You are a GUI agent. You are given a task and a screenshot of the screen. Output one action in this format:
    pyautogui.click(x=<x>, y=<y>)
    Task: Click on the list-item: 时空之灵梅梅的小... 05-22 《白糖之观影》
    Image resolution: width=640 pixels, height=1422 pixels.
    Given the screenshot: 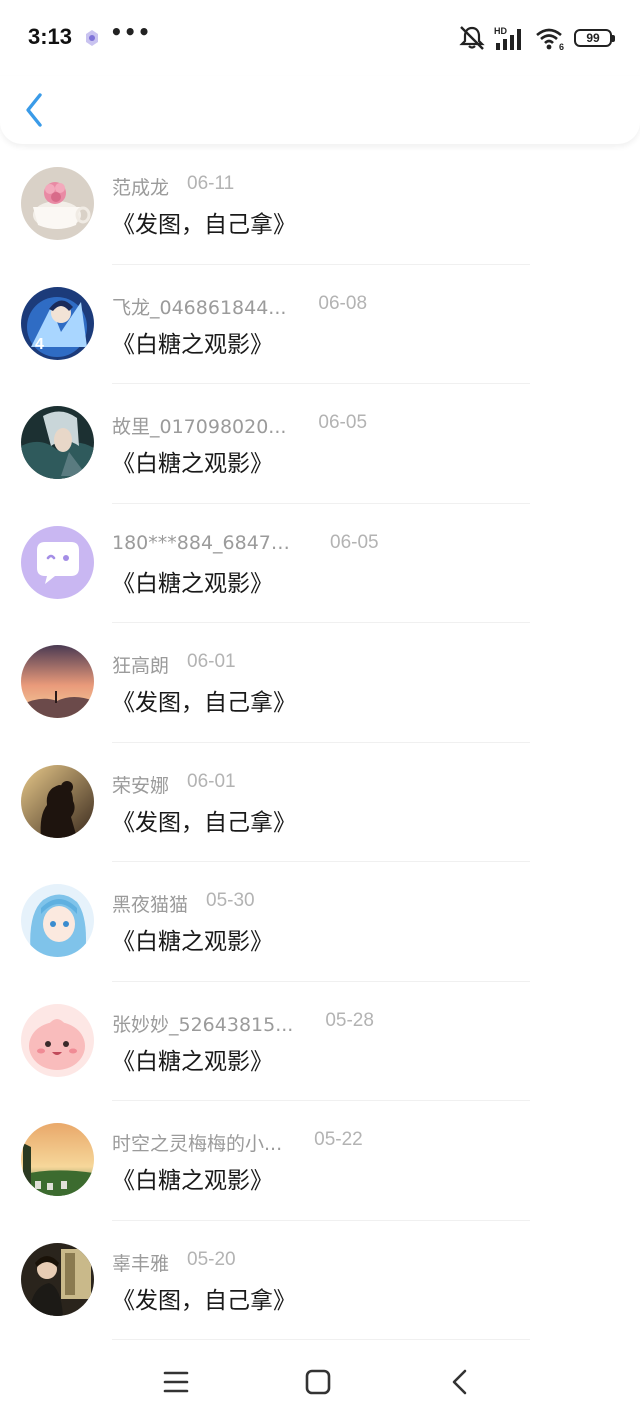 What is the action you would take?
    pyautogui.click(x=320, y=1161)
    